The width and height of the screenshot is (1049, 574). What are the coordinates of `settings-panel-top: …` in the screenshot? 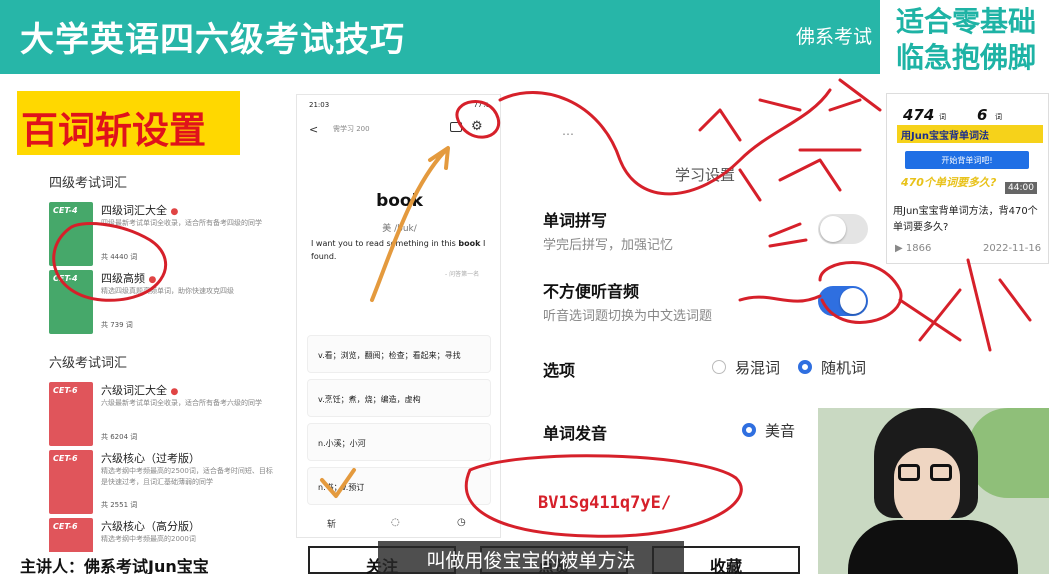 It's located at (705, 138).